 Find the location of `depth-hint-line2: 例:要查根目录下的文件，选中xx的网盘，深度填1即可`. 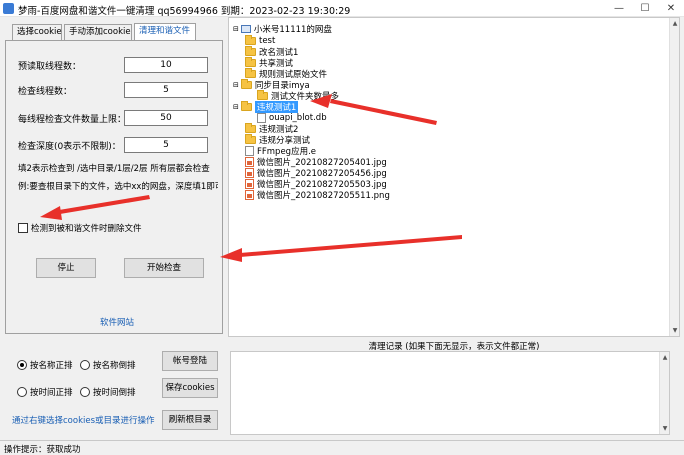

depth-hint-line2: 例:要查根目录下的文件，选中xx的网盘，深度填1即可 is located at coordinates (118, 187).